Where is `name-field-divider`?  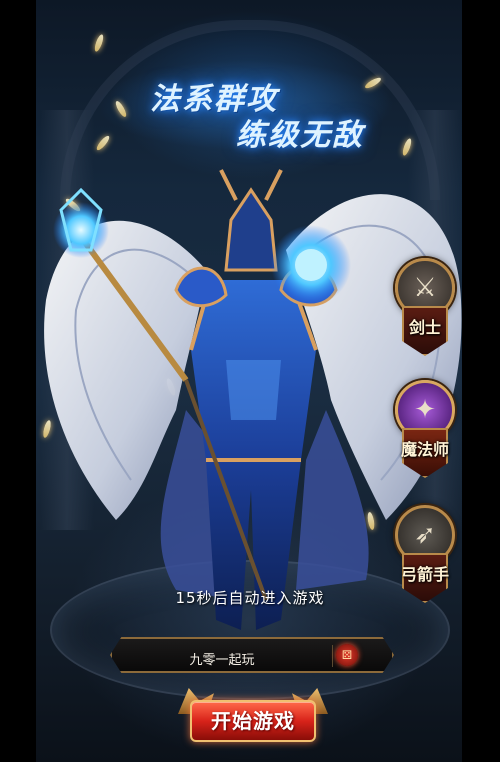
name-field-divider is located at coordinates (332, 656).